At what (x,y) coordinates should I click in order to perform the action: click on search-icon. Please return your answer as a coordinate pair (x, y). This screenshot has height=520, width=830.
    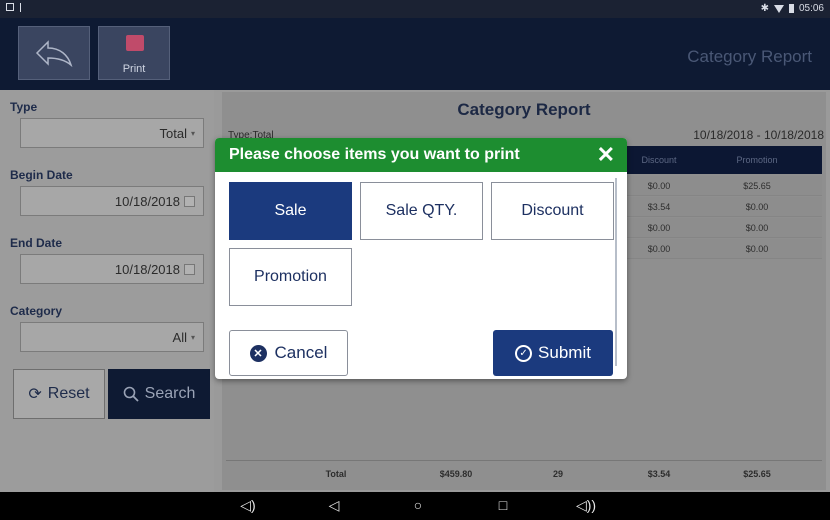
    Looking at the image, I should click on (131, 394).